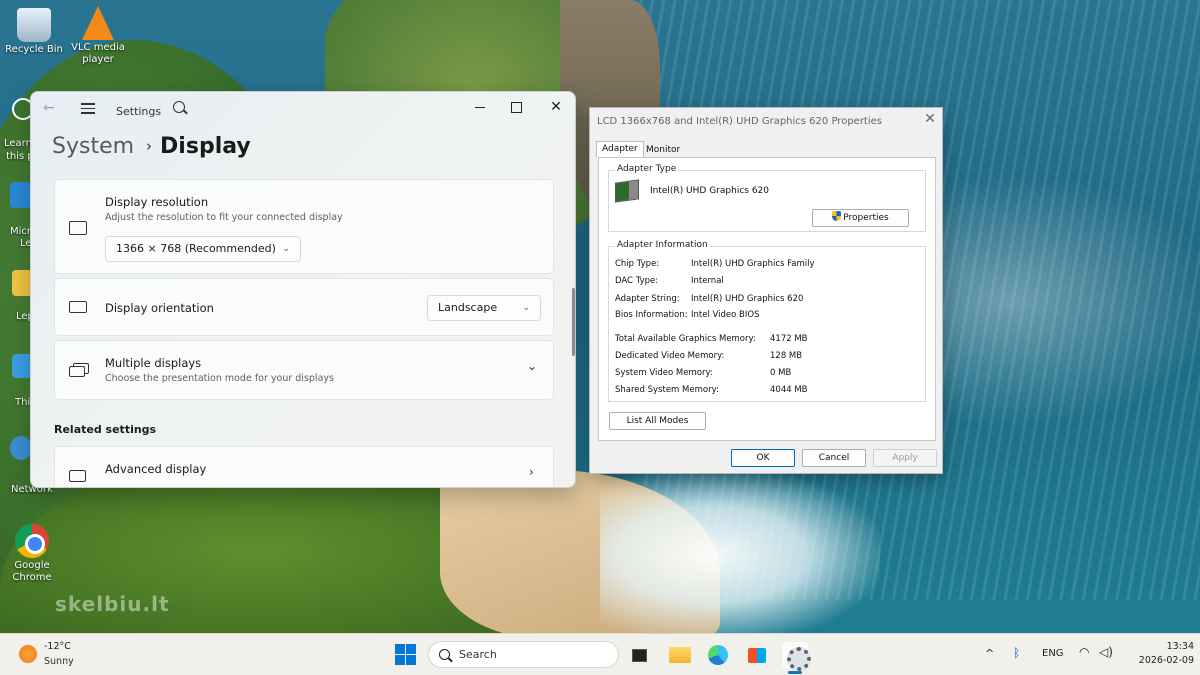 This screenshot has height=675, width=1200. What do you see at coordinates (789, 390) in the screenshot?
I see `memory-value: 4044 MB` at bounding box center [789, 390].